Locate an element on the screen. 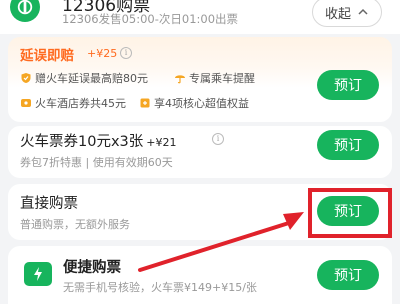 This screenshot has width=400, height=304. perk-item: 专属乘车提醒 is located at coordinates (214, 78).